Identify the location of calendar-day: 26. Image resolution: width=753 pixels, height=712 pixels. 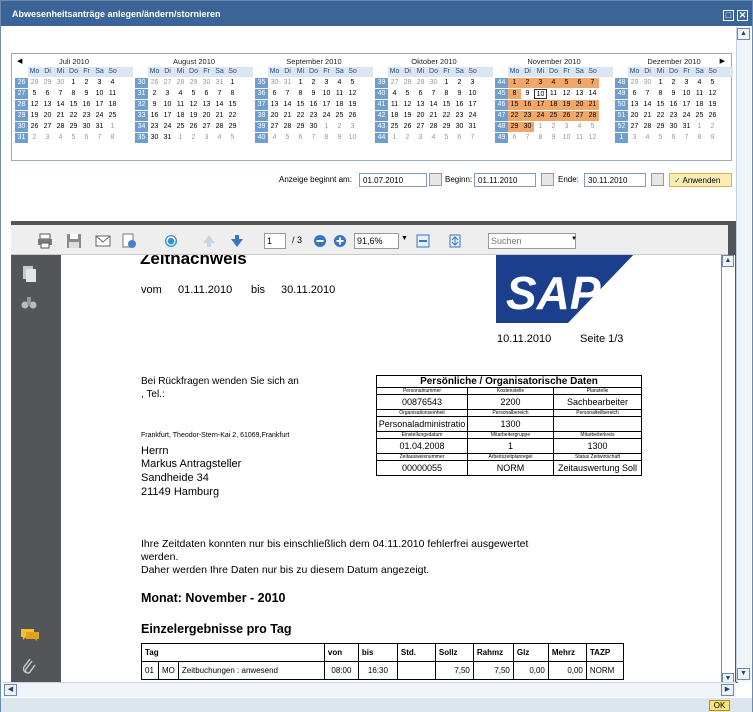
(154, 83).